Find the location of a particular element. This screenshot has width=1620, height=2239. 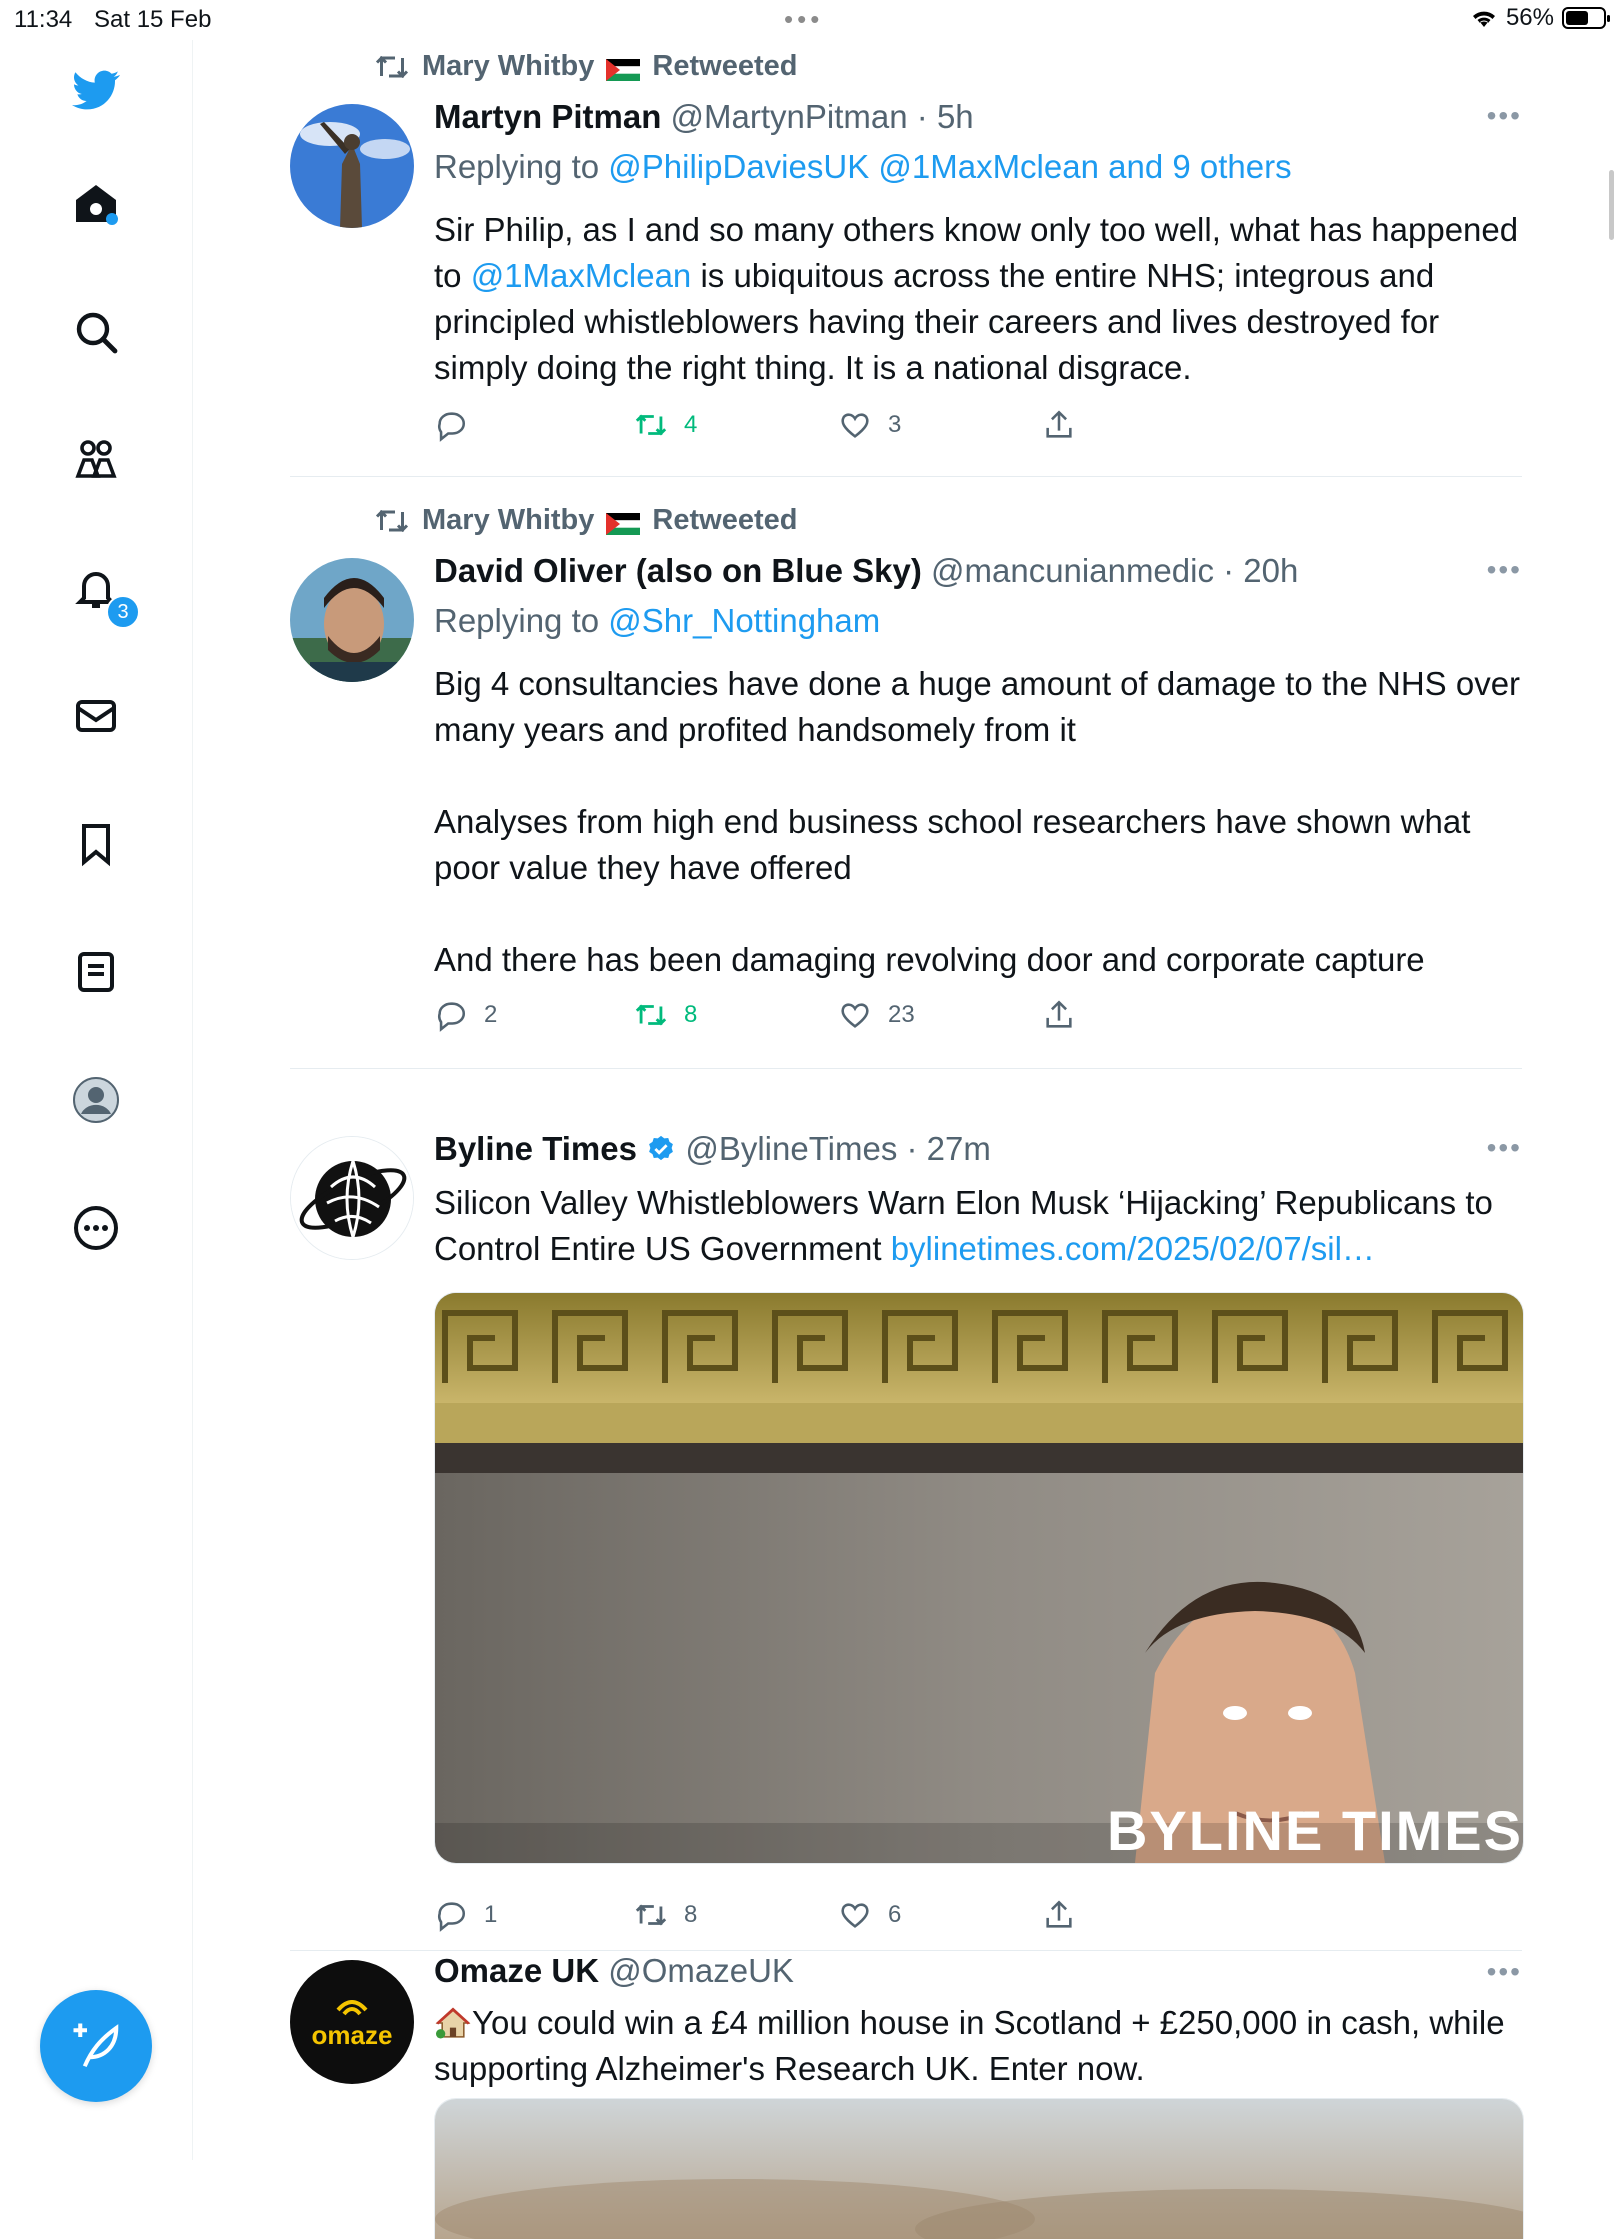

handle: @MartynPitman is located at coordinates (789, 116).